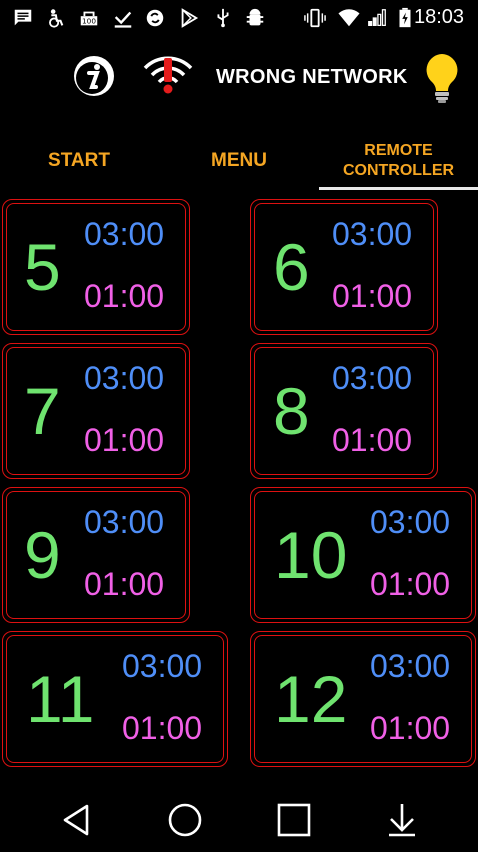 The image size is (478, 852). I want to click on tab-bar: START MENU REMOTE CONTROLLER, so click(239, 161).